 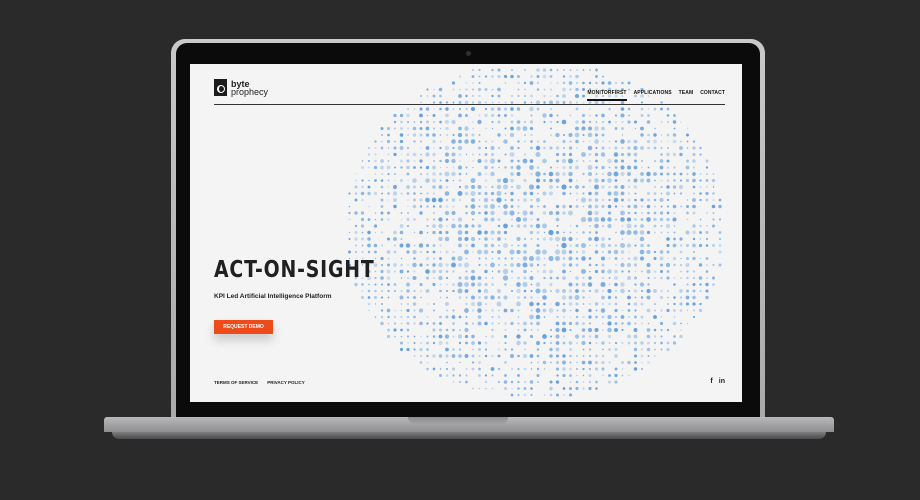 I want to click on linkedin-icon: in, so click(x=722, y=381).